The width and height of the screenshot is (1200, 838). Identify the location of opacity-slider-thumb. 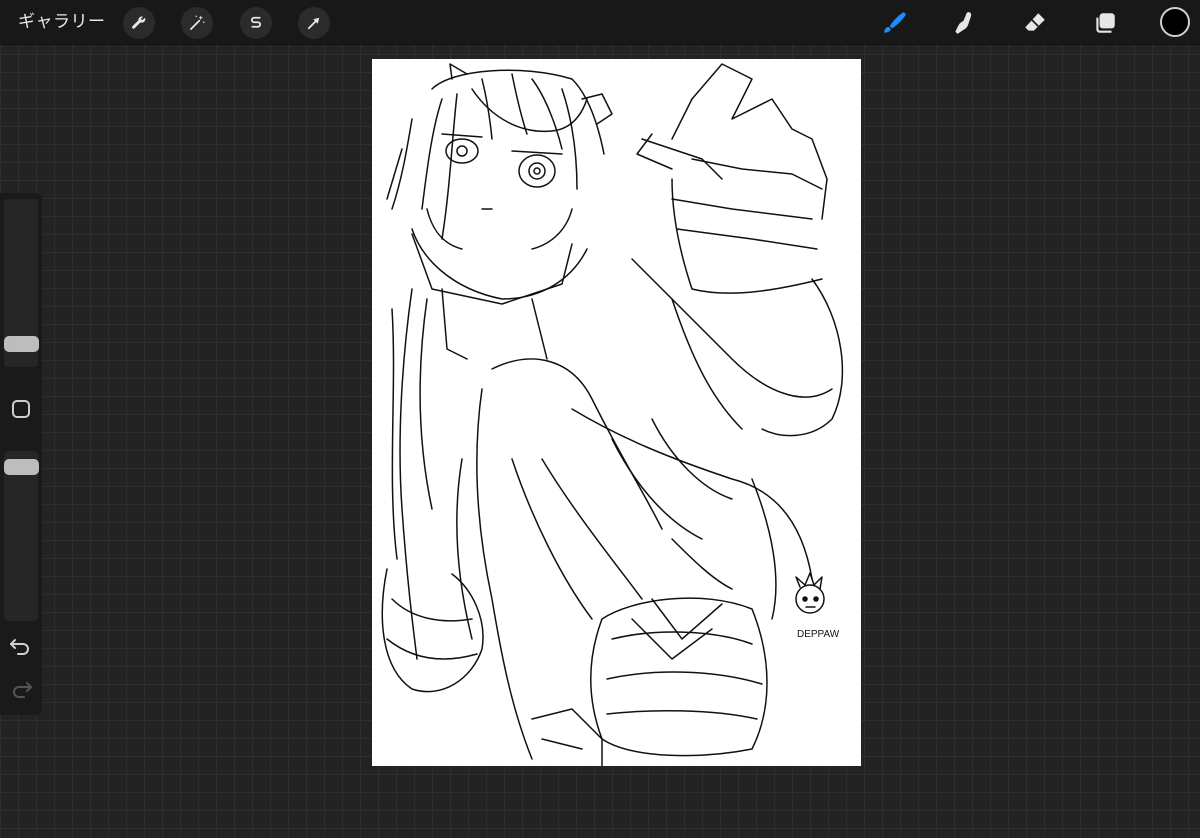
(21, 466).